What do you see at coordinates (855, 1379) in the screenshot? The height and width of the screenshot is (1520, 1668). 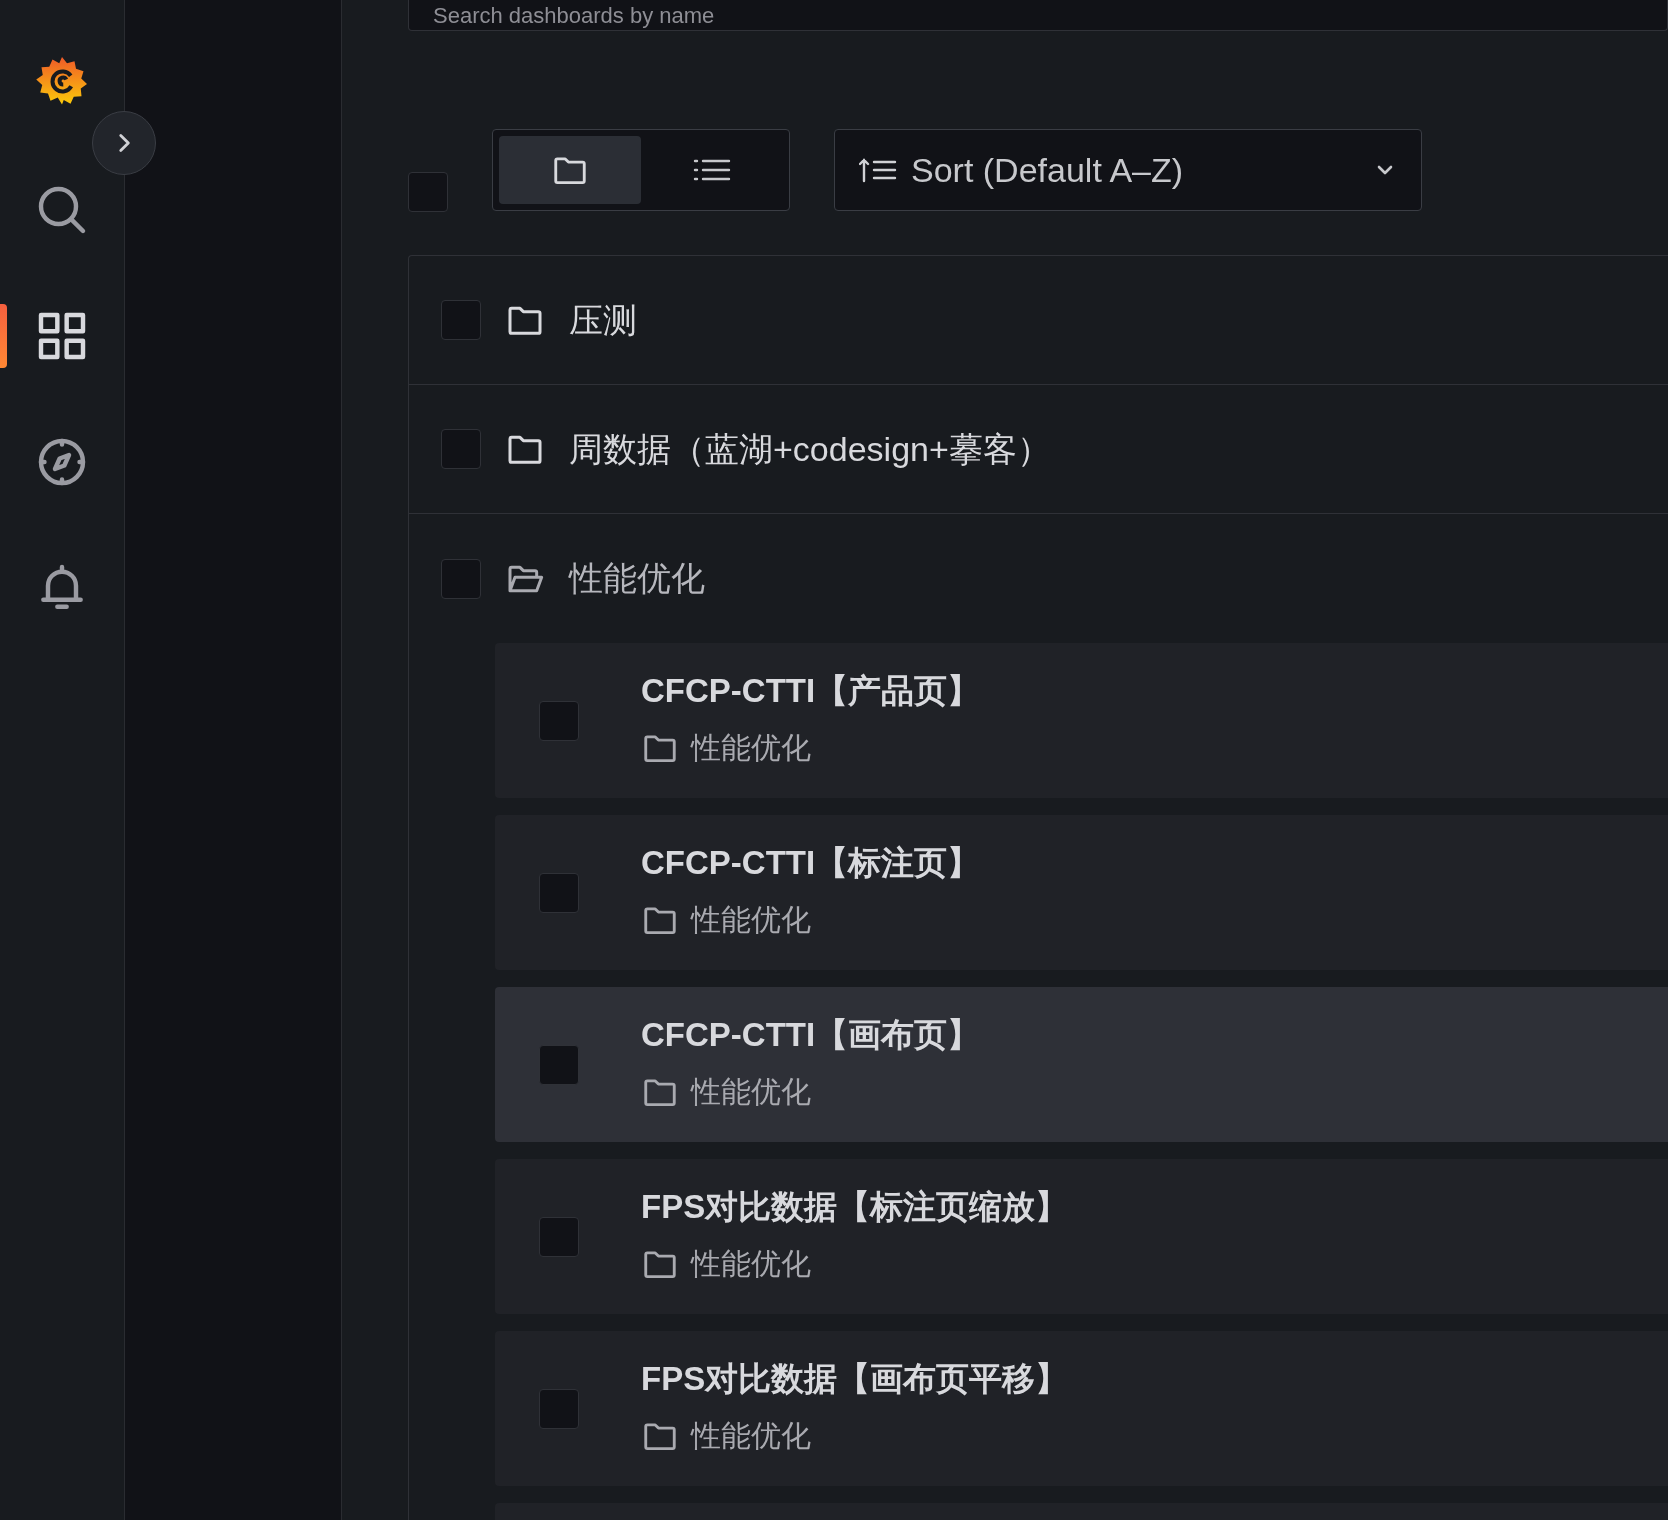 I see `dashboard-title: FPS对比数据【画布页平移】` at bounding box center [855, 1379].